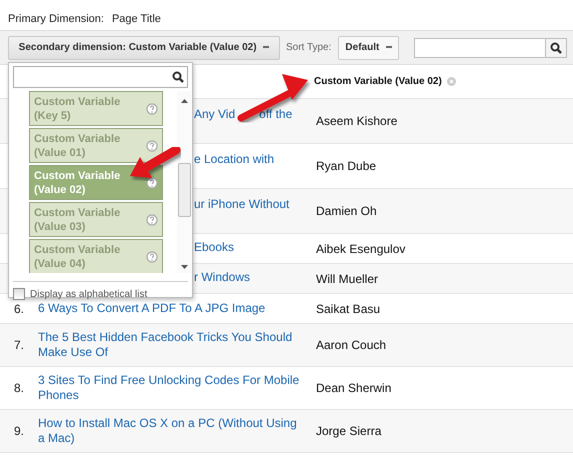  What do you see at coordinates (136, 19) in the screenshot?
I see `primary-dimension-value: Page Title` at bounding box center [136, 19].